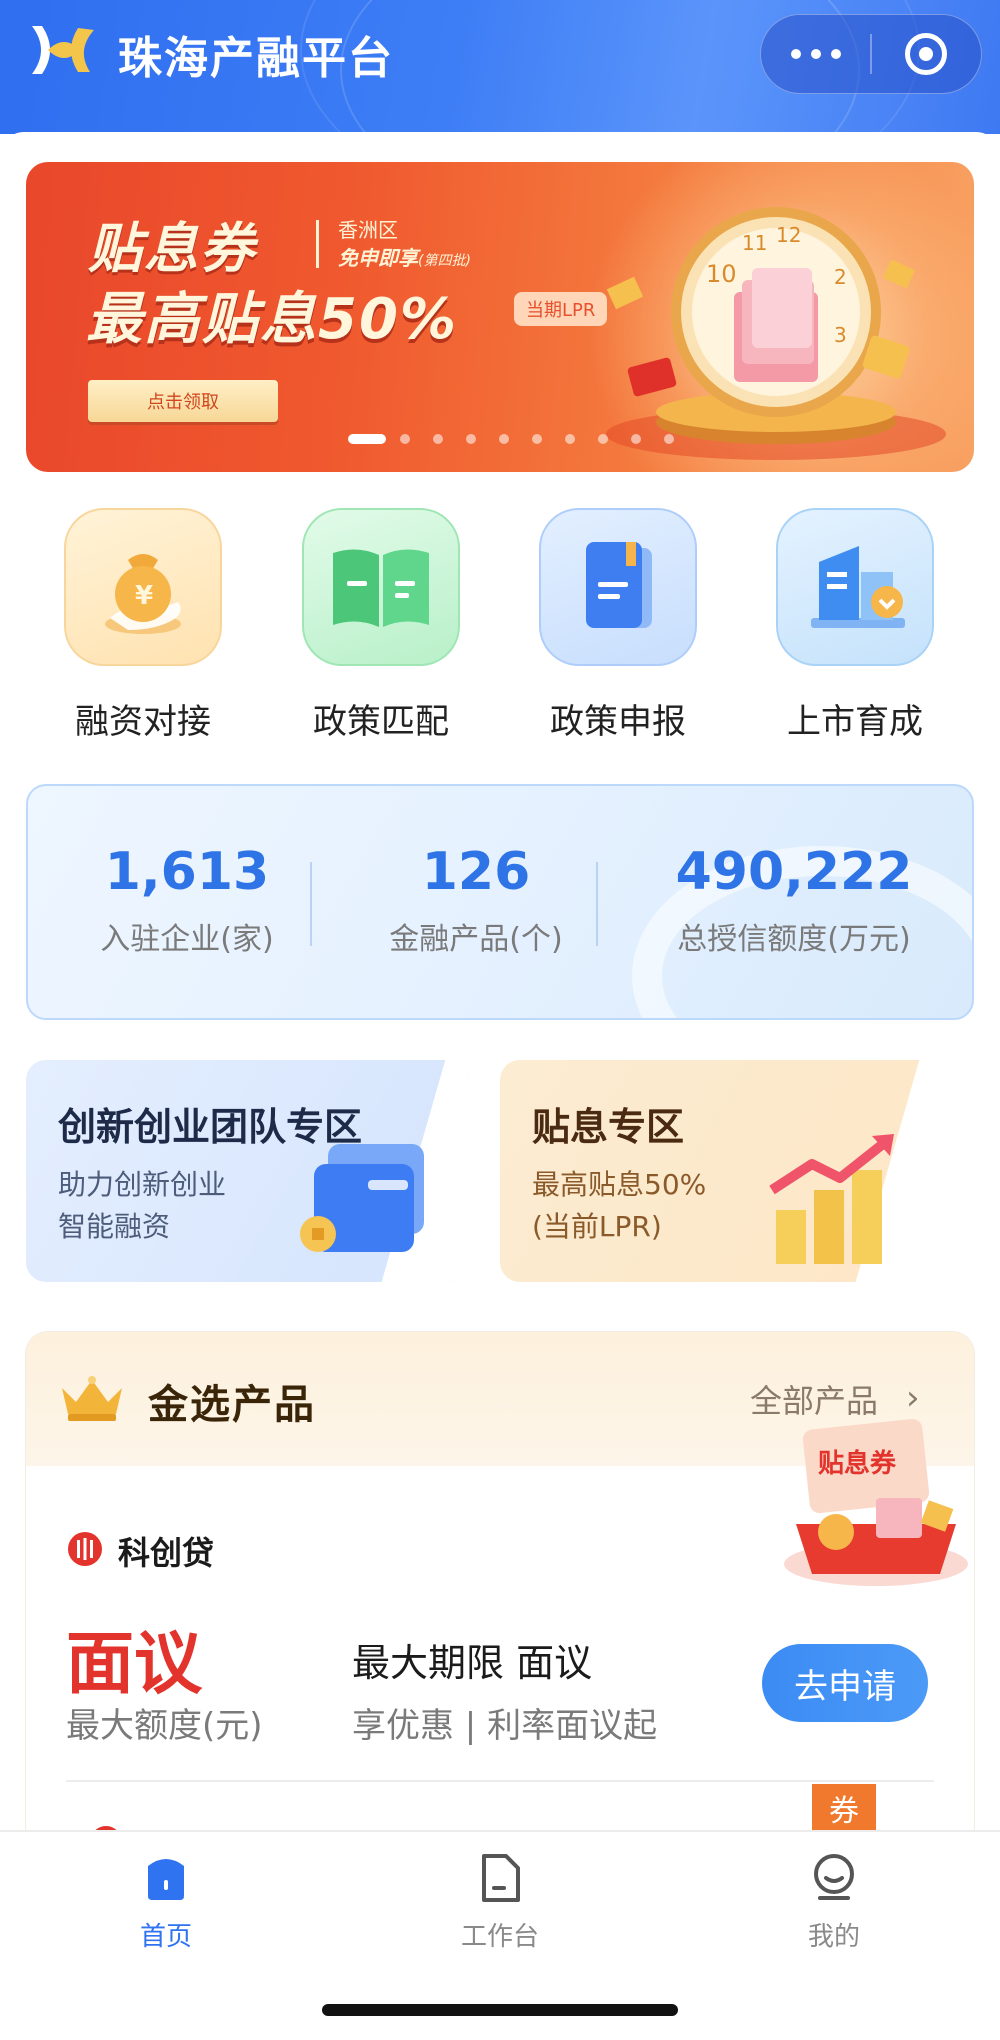 The width and height of the screenshot is (1000, 2040). I want to click on apply-button: 去申请, so click(845, 1683).